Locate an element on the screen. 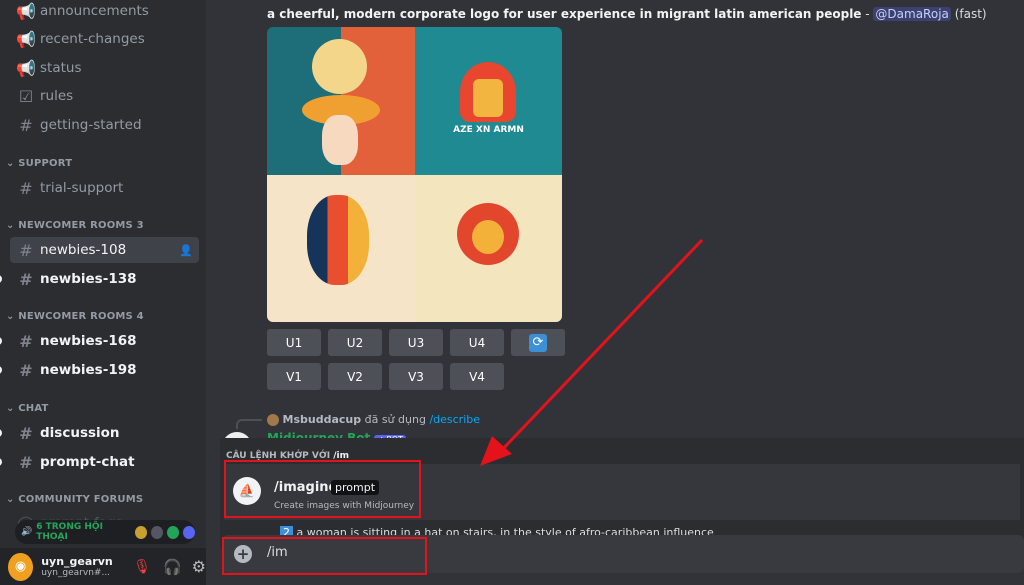  arrow-head is located at coordinates (496, 451).